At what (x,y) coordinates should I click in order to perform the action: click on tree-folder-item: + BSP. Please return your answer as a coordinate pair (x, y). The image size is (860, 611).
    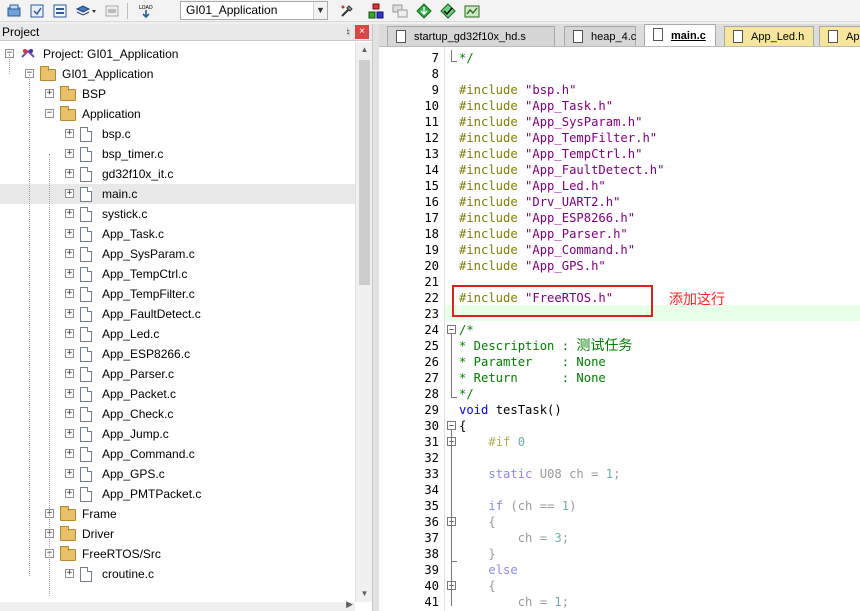
    Looking at the image, I should click on (177, 94).